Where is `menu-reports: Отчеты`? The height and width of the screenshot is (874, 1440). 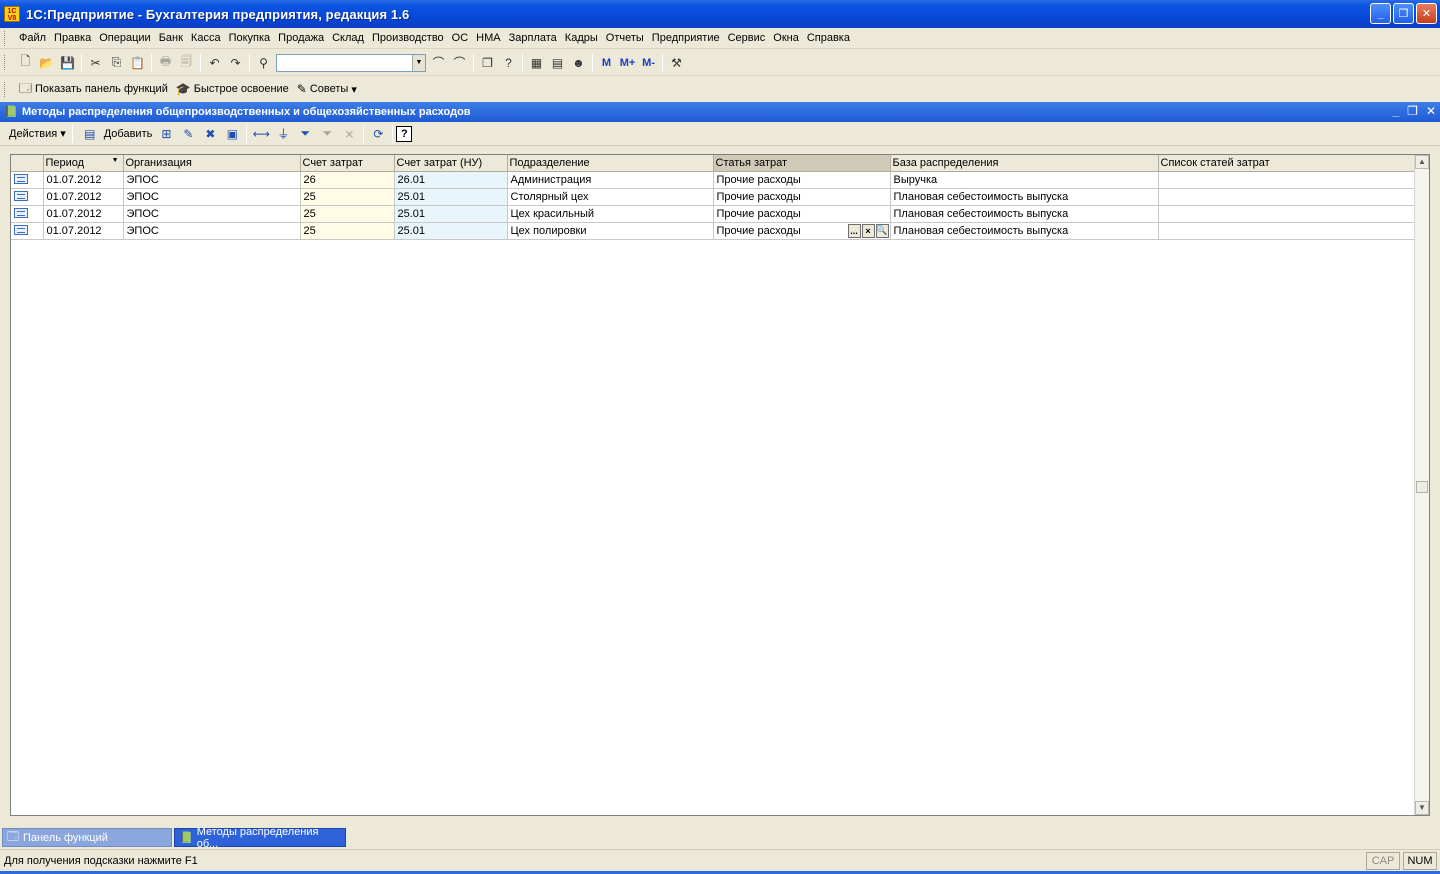
menu-reports: Отчеты is located at coordinates (625, 38).